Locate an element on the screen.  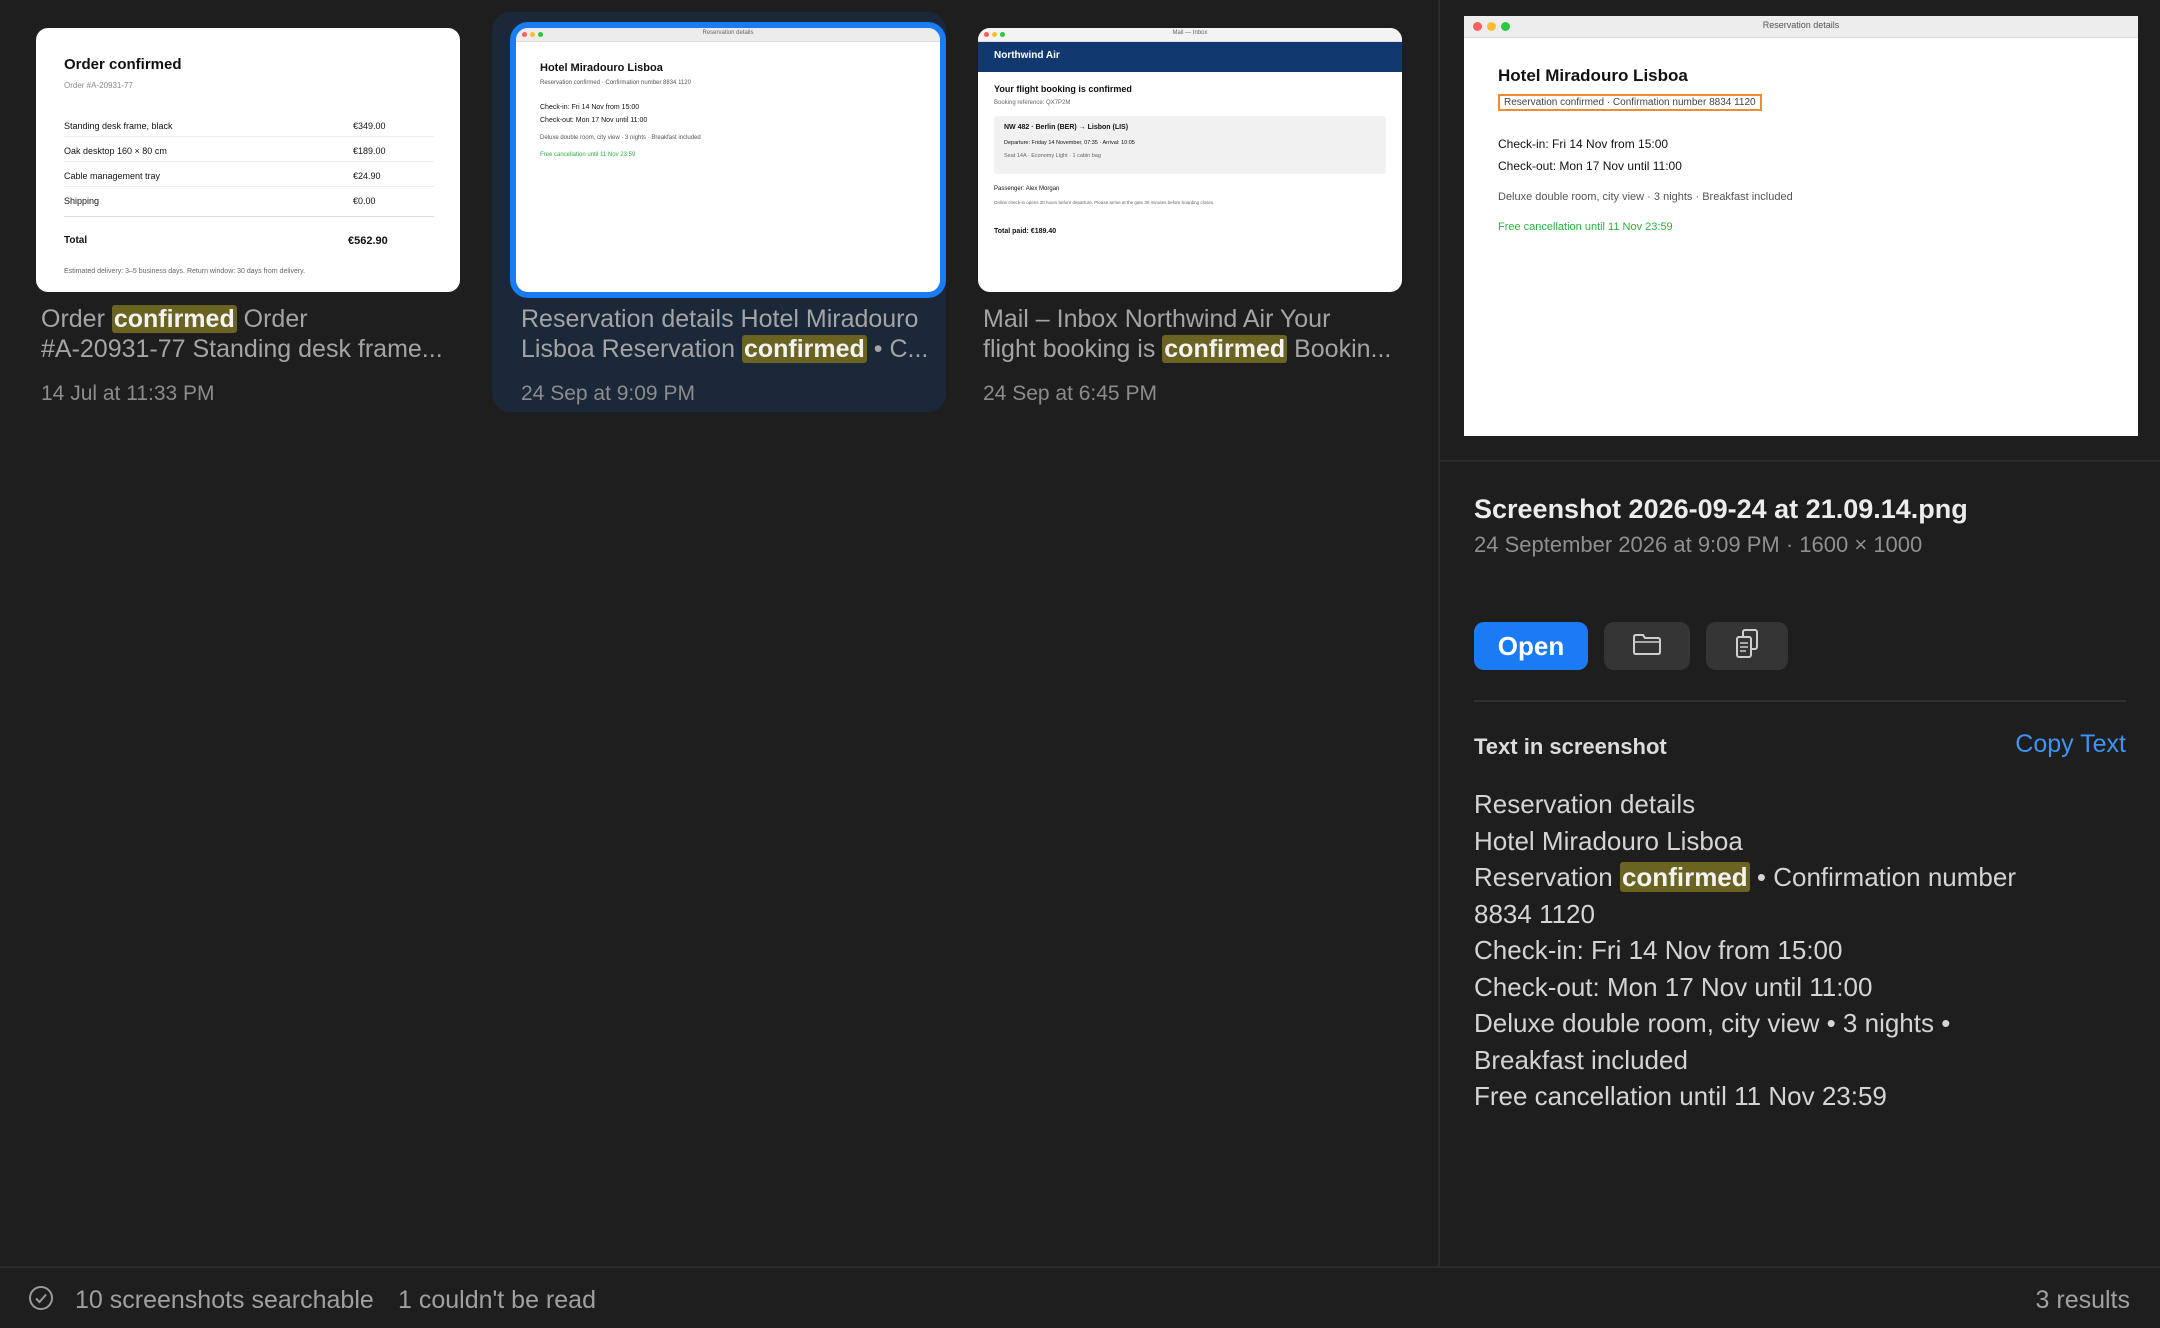
thumb-window-bar: Reservation details is located at coordinates (728, 35).